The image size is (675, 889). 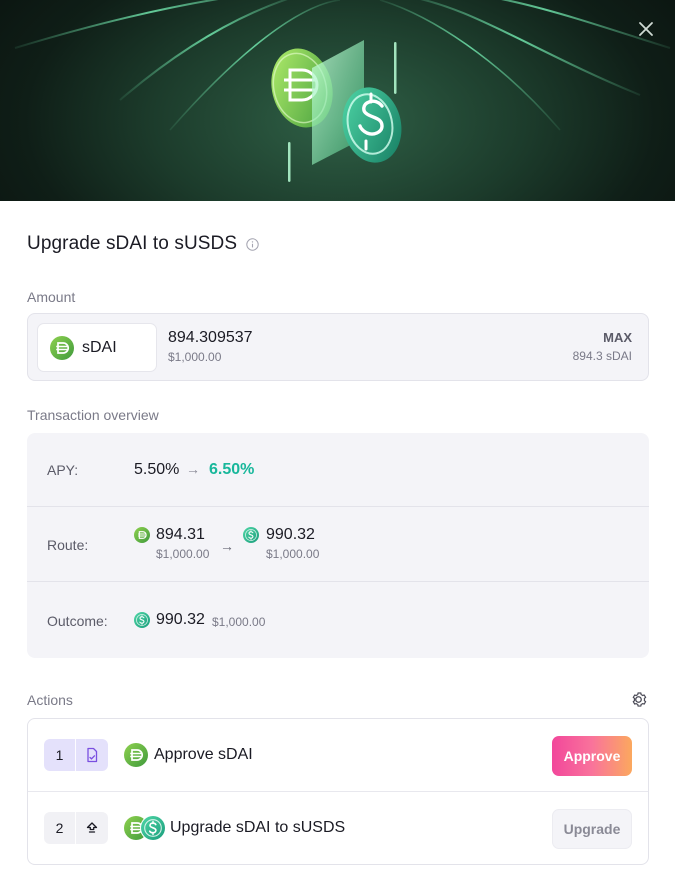 I want to click on amount-input-box: sDAI 894.309537 $1,000.00 MAX 894.3 sDAI, so click(x=338, y=347).